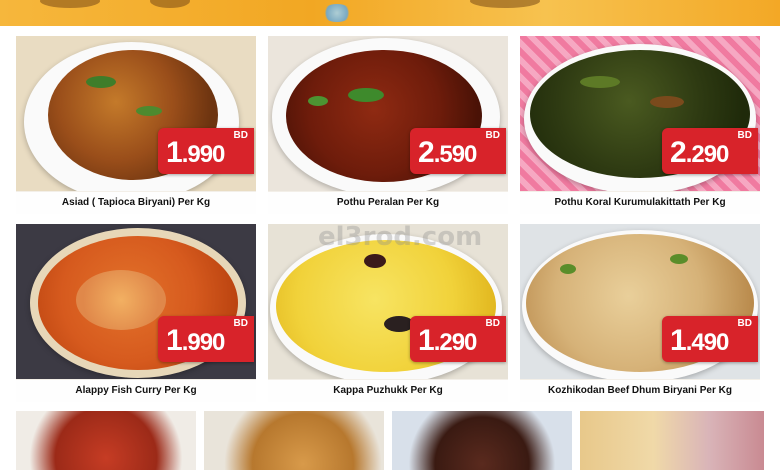  I want to click on product-name: Alappy Fish Curry Per Kg, so click(136, 391).